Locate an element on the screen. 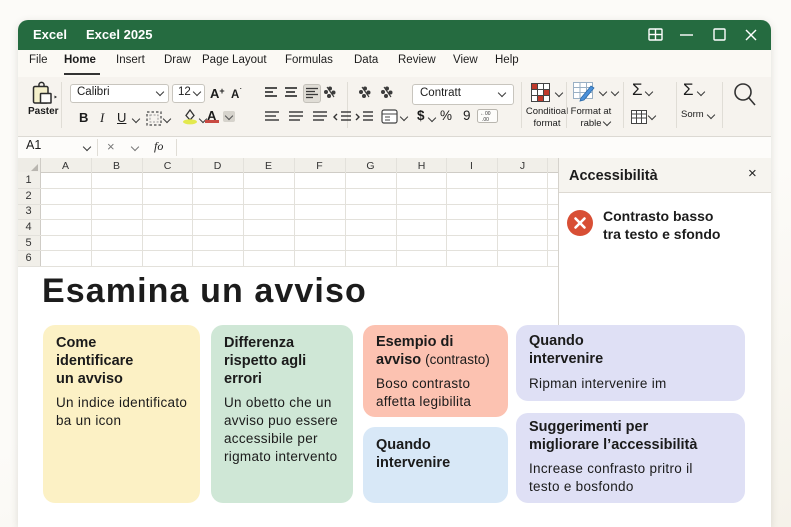  svg-text: .00 is located at coordinates (485, 120).